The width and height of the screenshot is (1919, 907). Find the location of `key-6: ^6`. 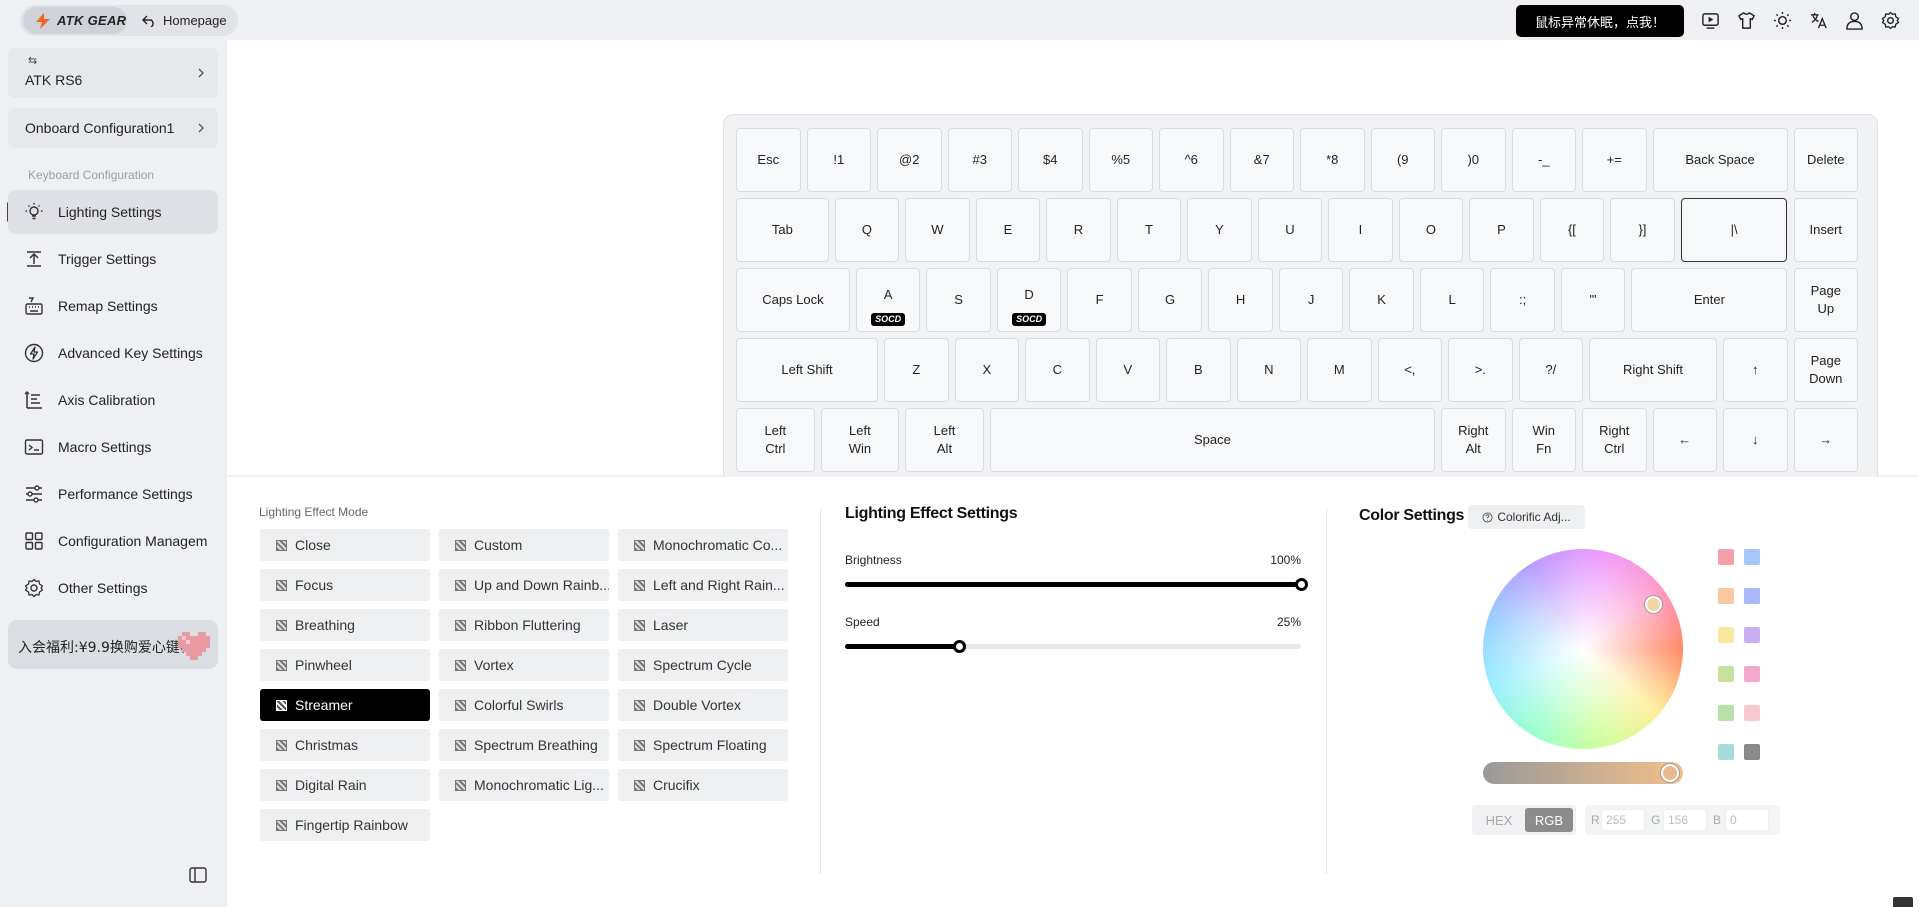

key-6: ^6 is located at coordinates (1191, 160).